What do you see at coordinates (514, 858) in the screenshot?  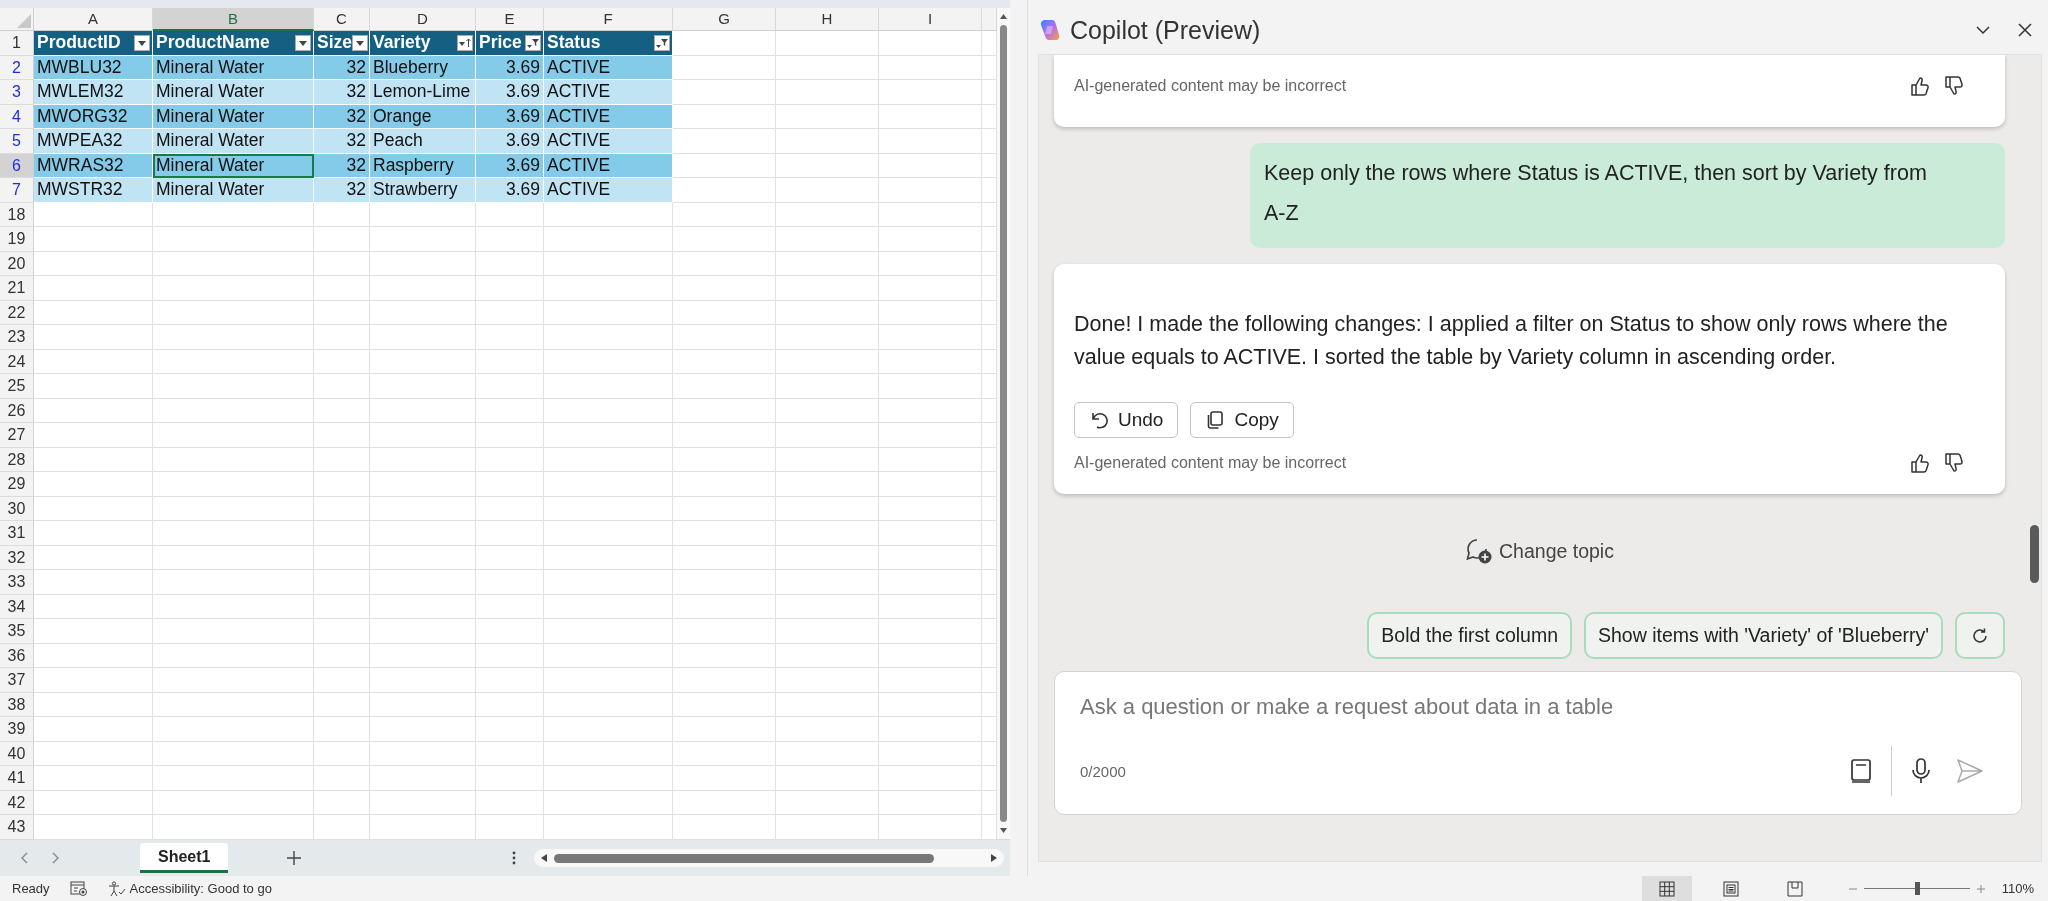 I see `more-icon` at bounding box center [514, 858].